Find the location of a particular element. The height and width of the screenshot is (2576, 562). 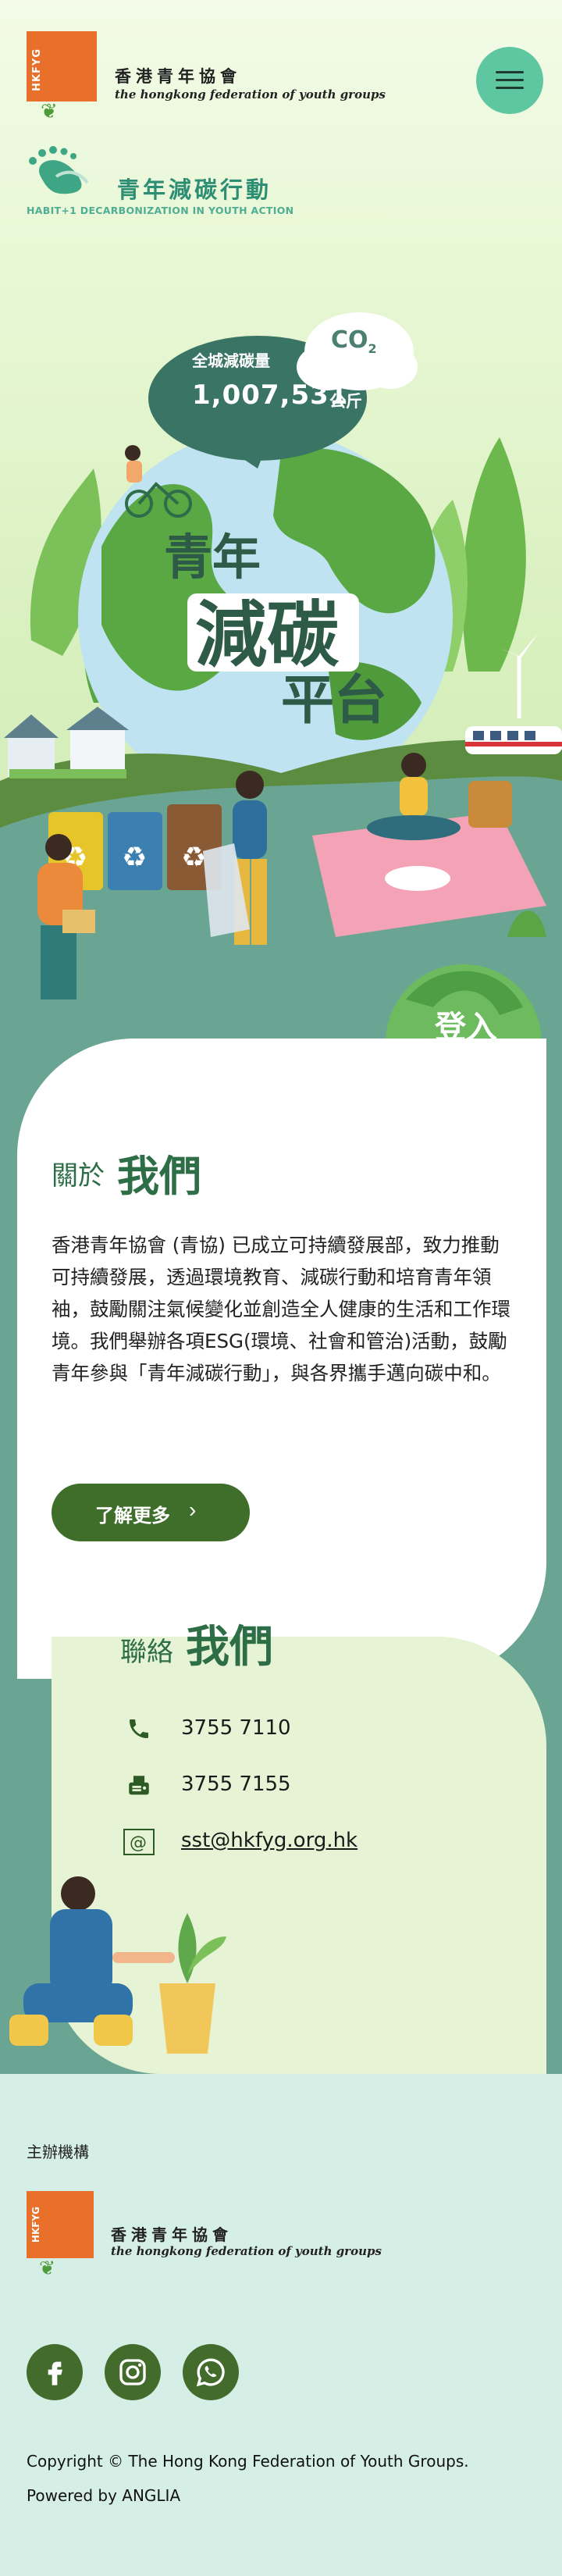

brand-name-en: HABIT+1 DECARBONIZATION IN YOUTH ACTION is located at coordinates (161, 210).